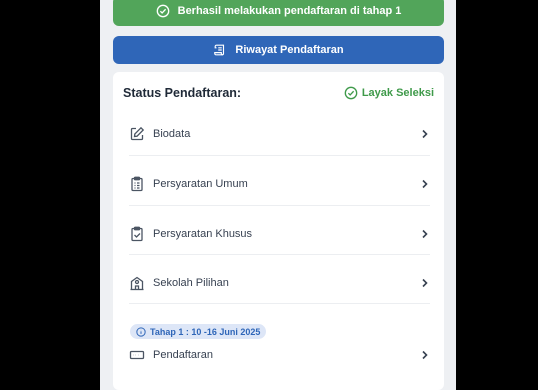 The height and width of the screenshot is (390, 538). What do you see at coordinates (191, 283) in the screenshot?
I see `menu-item-label: Sekolah Pilihan` at bounding box center [191, 283].